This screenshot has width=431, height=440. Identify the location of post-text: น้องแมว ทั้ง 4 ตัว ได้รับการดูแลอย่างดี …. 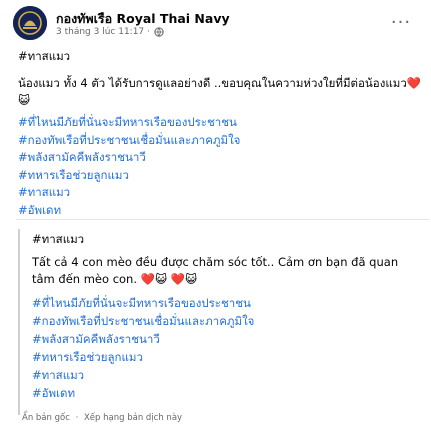
(220, 91).